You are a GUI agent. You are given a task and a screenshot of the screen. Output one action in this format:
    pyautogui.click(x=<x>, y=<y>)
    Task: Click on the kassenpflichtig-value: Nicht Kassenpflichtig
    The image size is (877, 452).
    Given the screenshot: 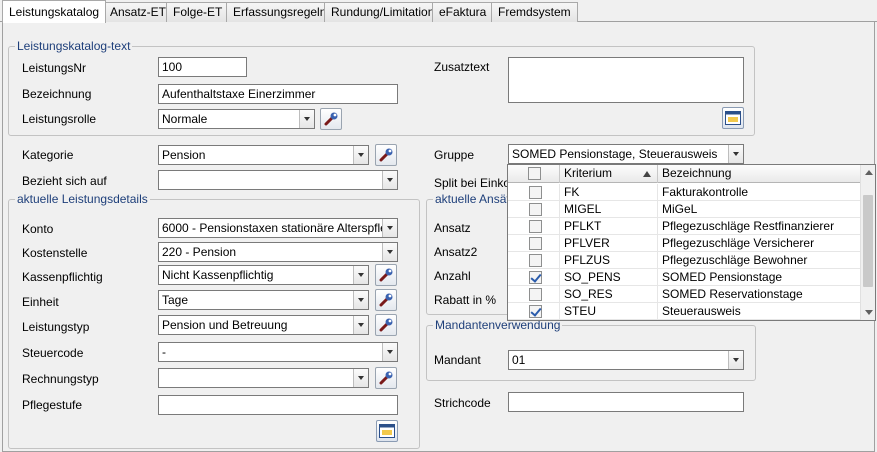 What is the action you would take?
    pyautogui.click(x=218, y=275)
    